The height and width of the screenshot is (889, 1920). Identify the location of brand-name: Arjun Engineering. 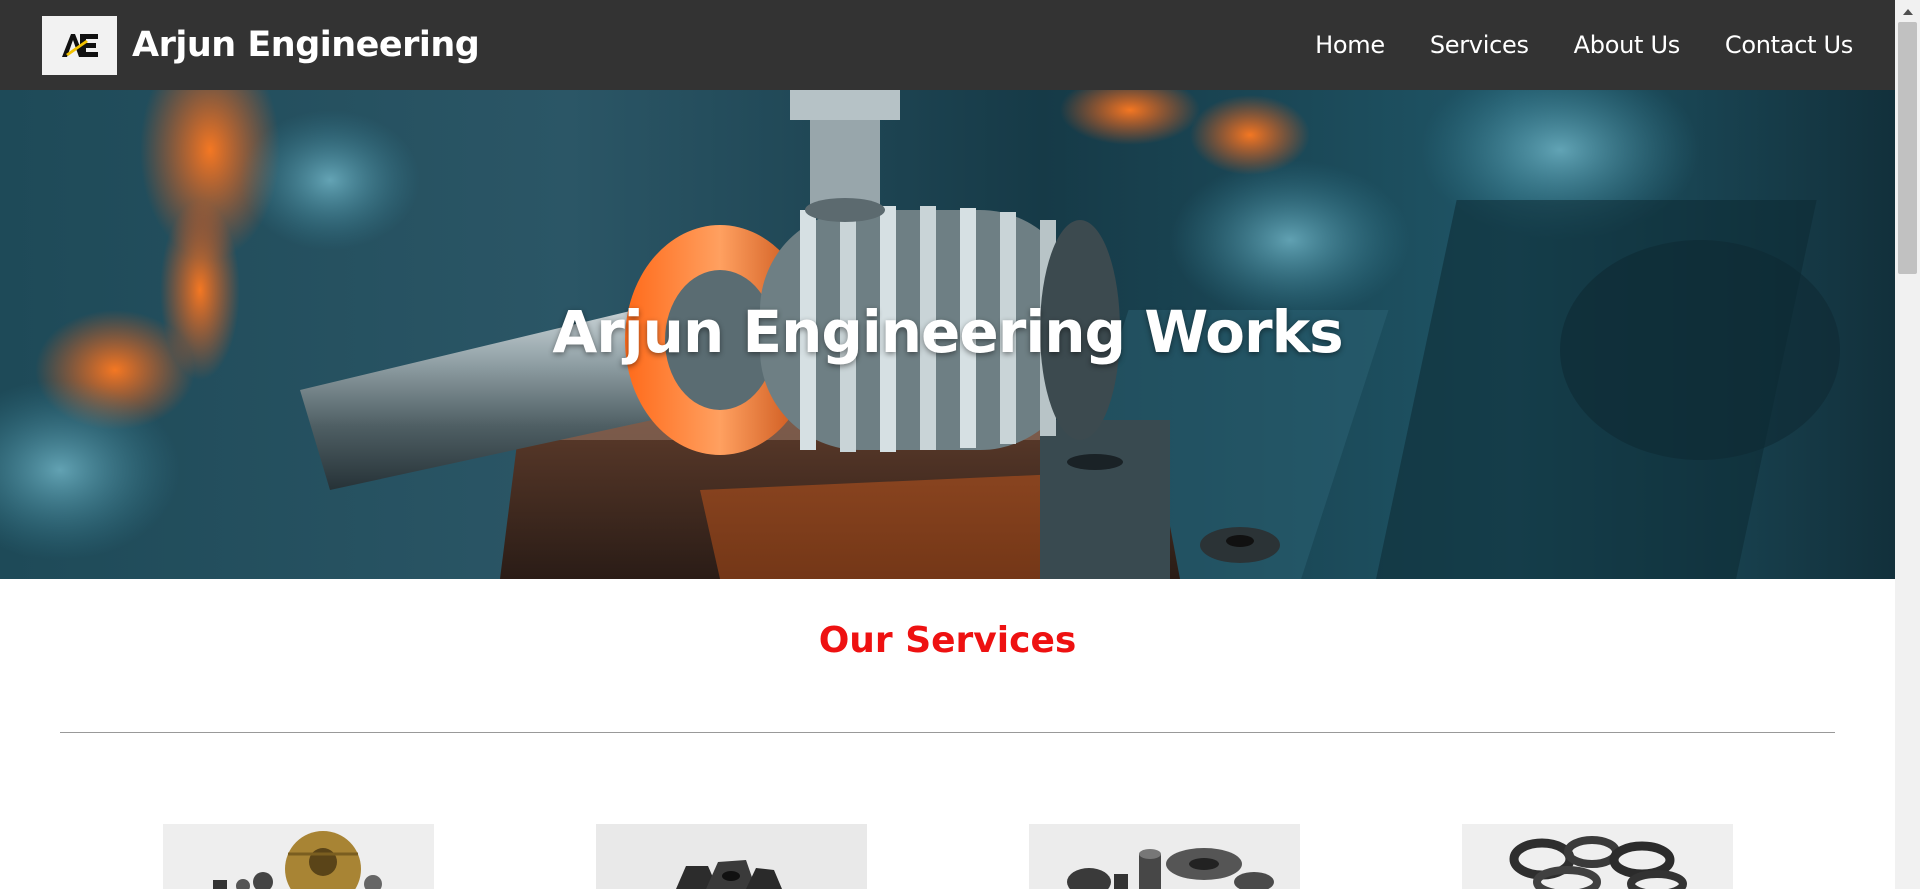
(306, 45).